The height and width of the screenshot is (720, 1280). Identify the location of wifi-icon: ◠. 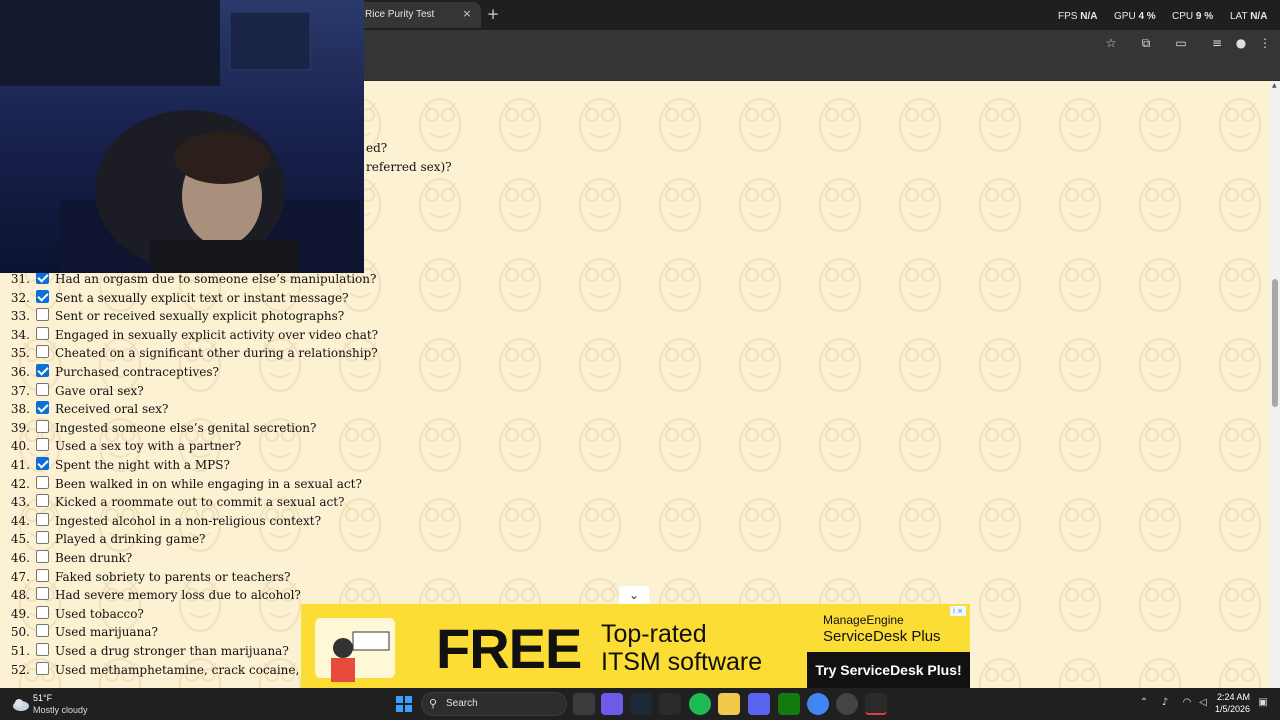
(1187, 703).